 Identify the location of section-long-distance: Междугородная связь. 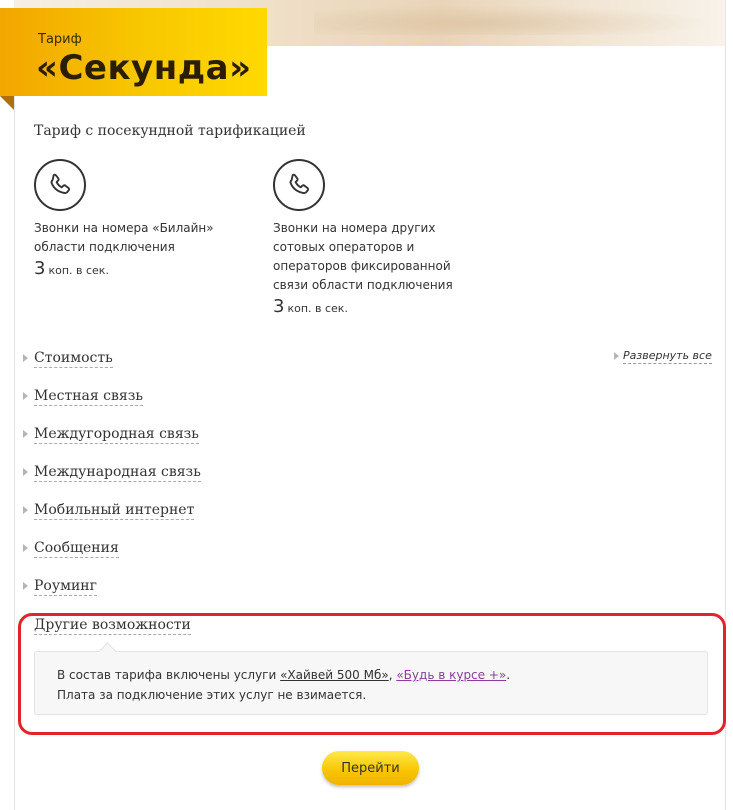
(111, 435).